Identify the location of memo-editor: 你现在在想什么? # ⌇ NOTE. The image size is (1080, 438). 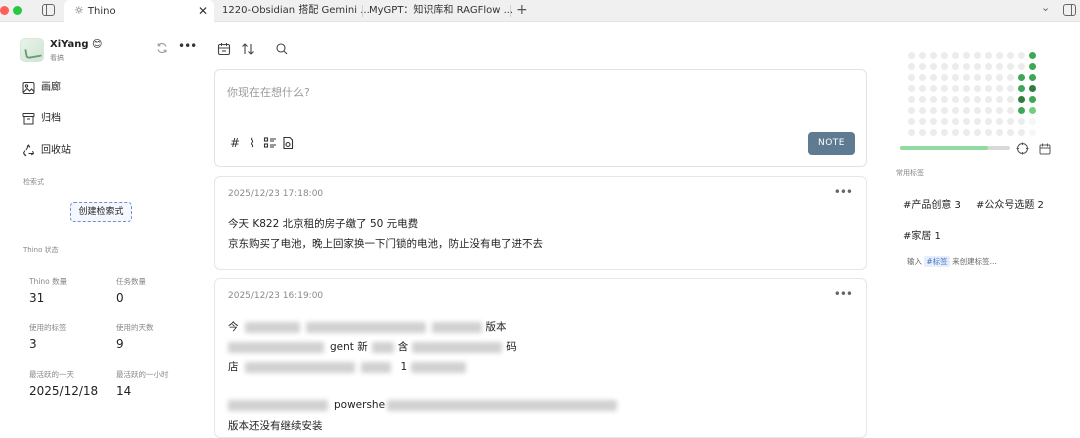
(540, 118).